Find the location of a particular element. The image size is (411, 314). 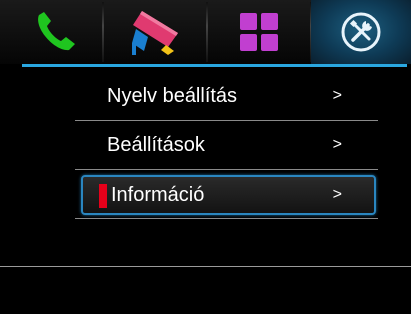

bottom-divider is located at coordinates (205, 266).